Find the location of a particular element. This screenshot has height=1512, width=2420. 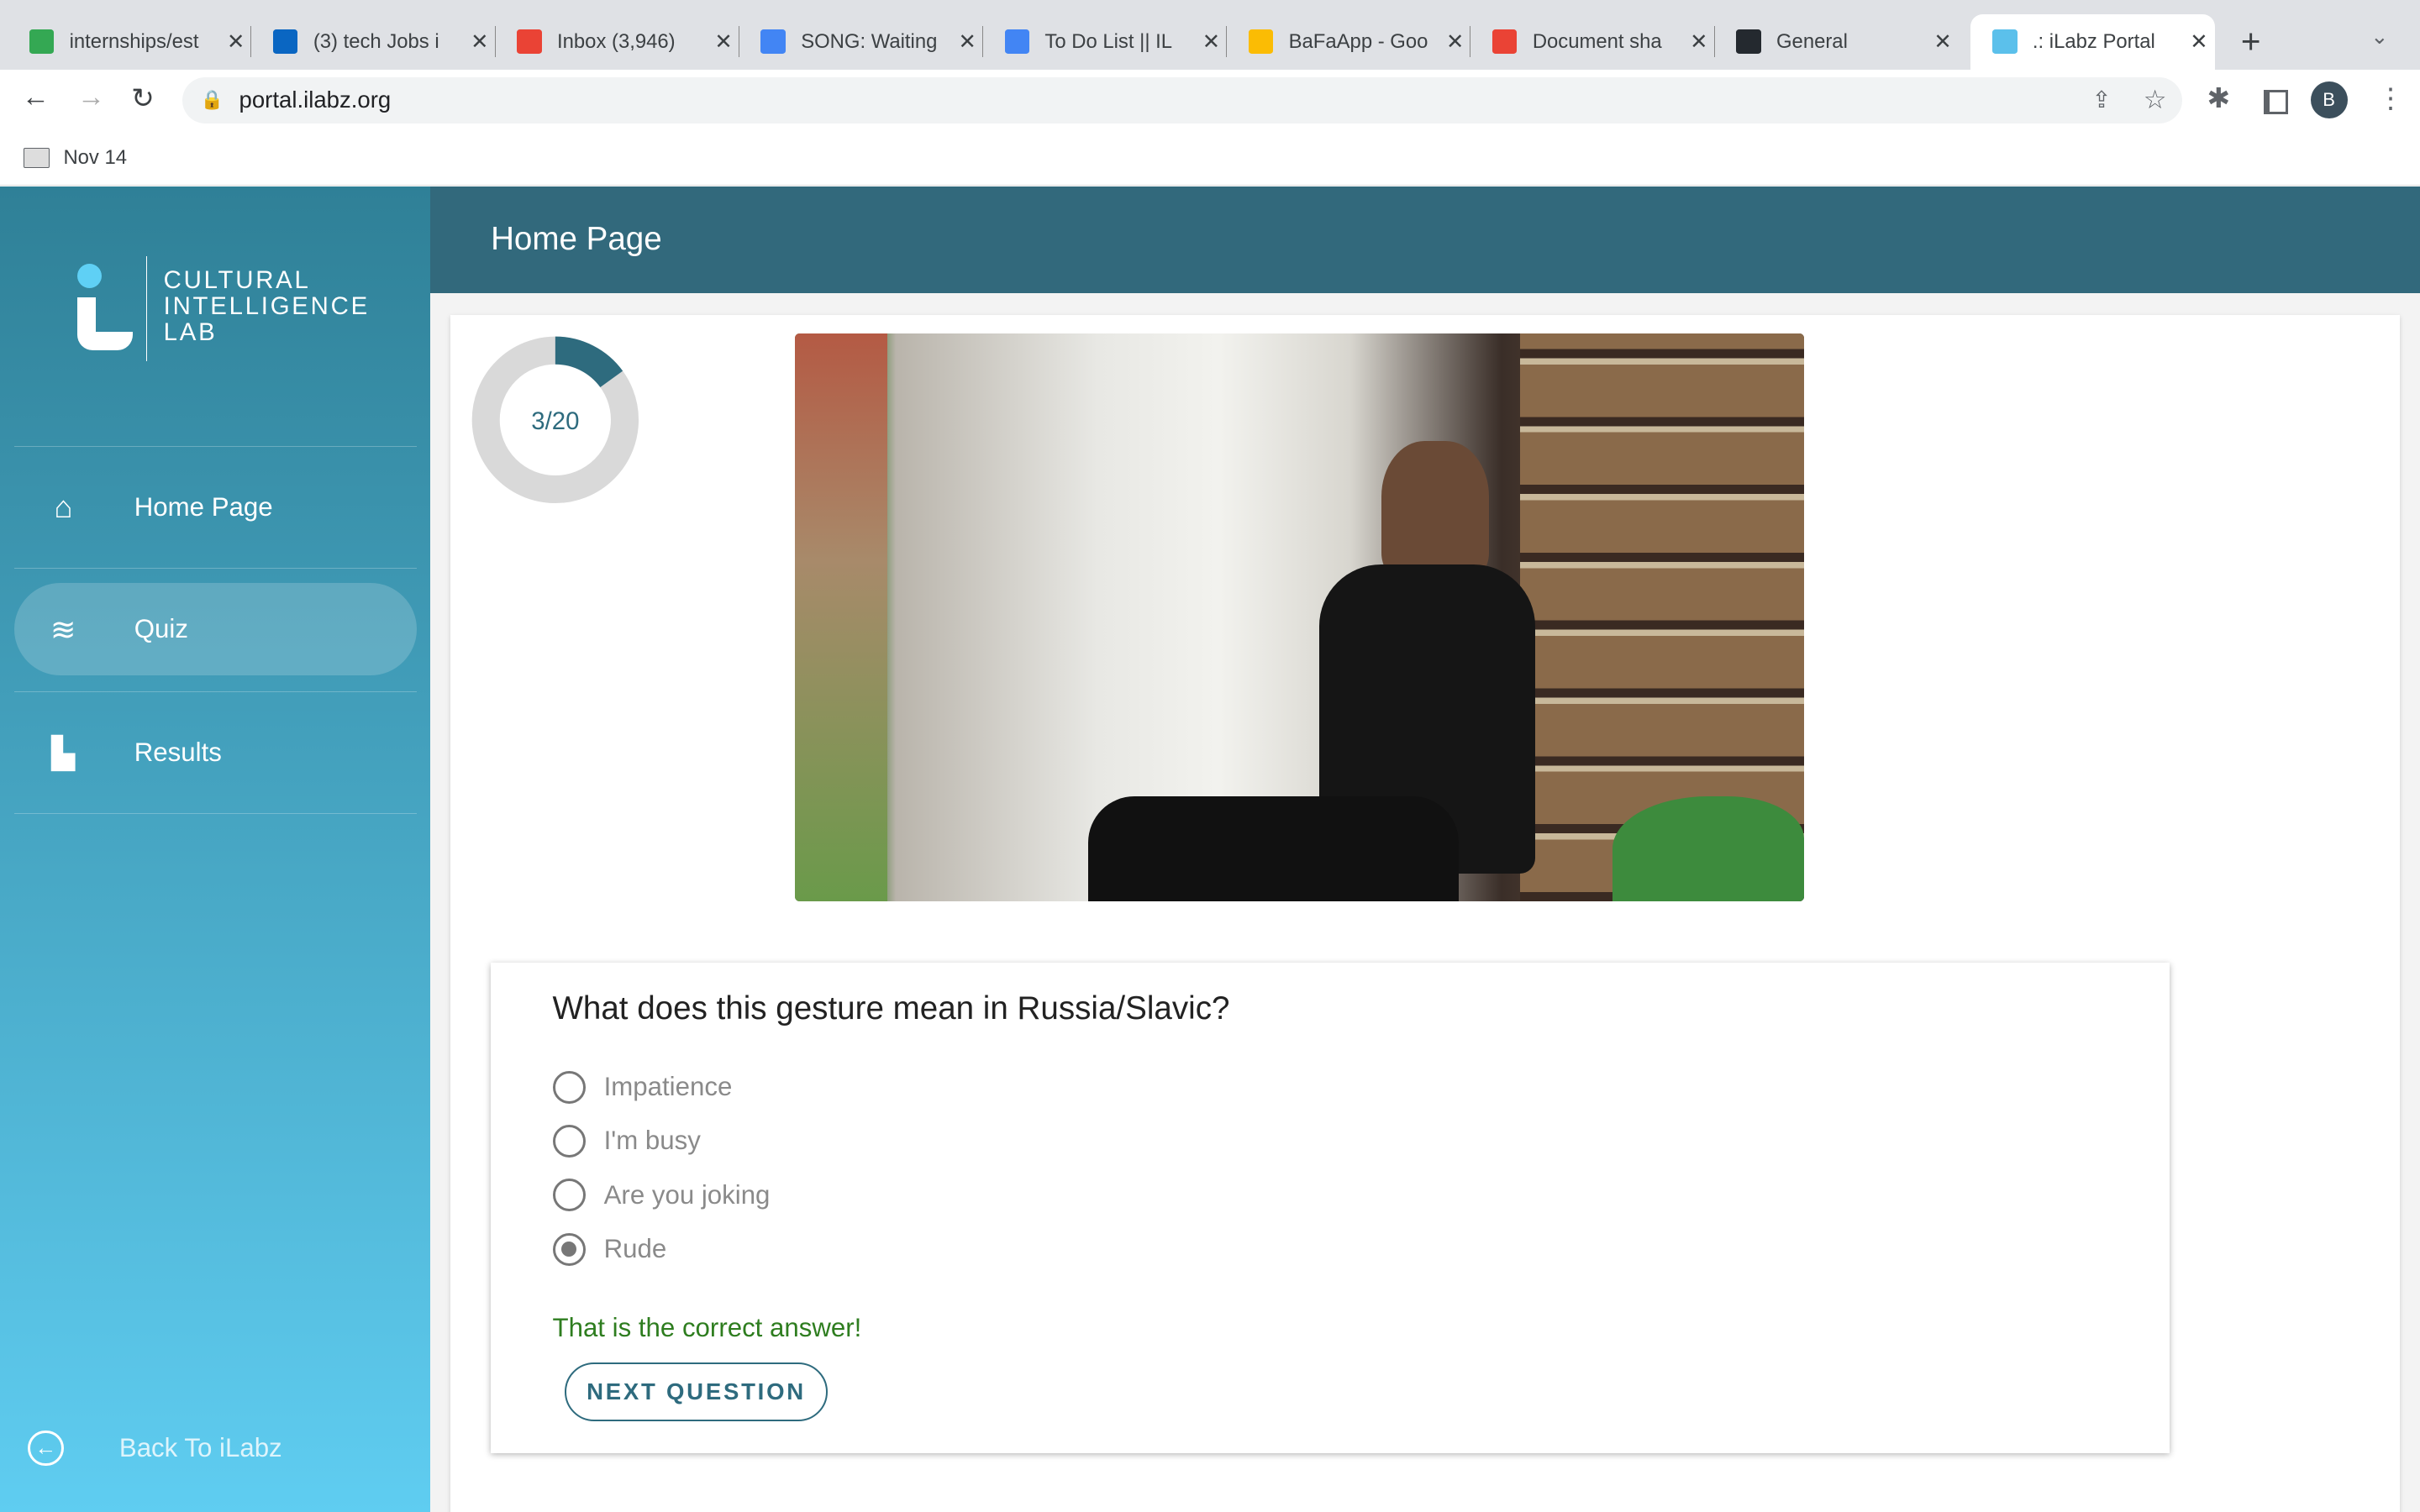

sidebar-item-label: Quiz is located at coordinates (161, 629).